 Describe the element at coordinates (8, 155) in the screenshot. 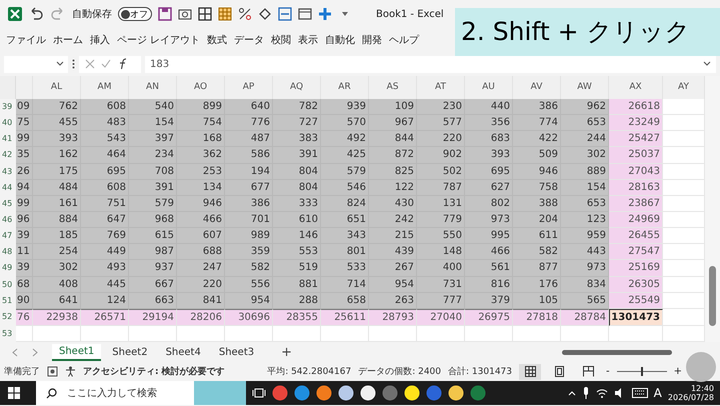

I see `row-header: 42` at that location.